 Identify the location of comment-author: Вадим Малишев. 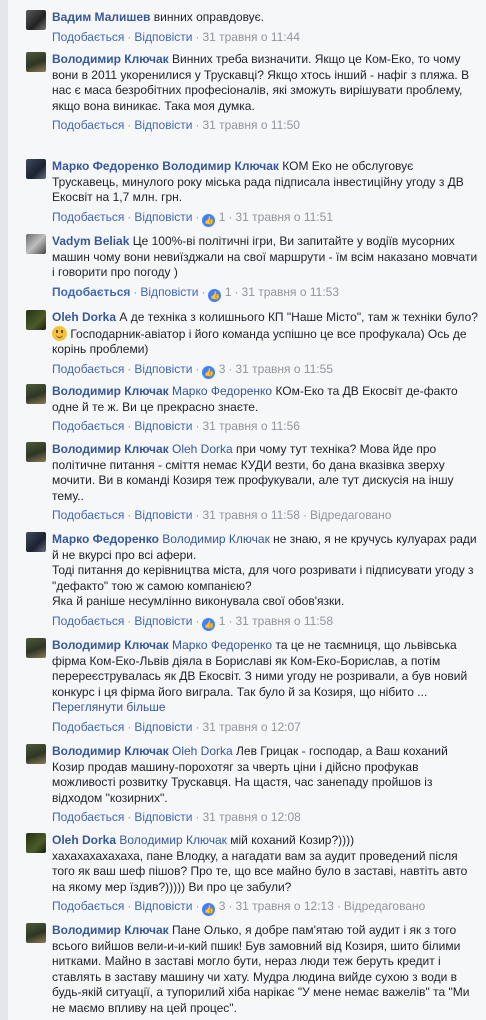
(101, 17).